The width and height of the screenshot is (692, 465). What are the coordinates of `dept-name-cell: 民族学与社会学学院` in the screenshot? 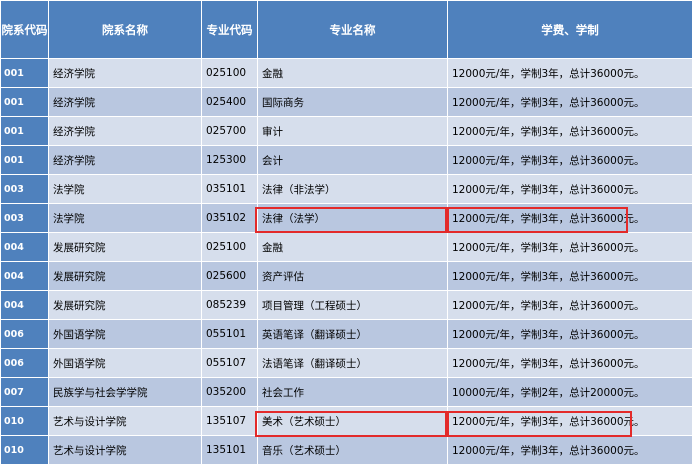 It's located at (125, 392).